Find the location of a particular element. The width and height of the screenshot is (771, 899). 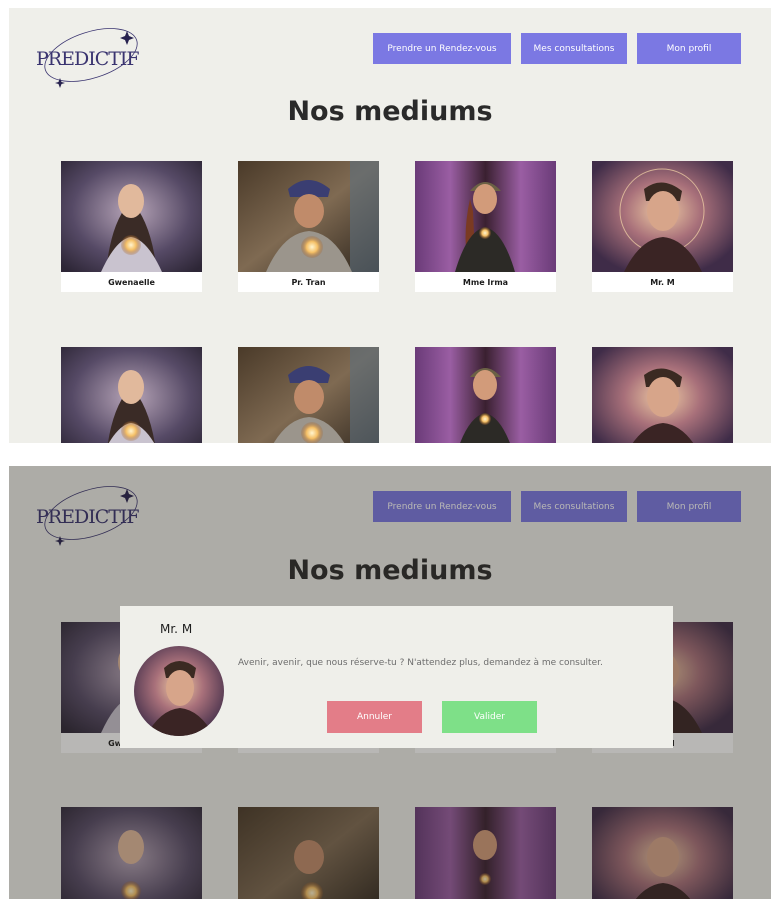

medium-name: Mme Irma is located at coordinates (485, 282).